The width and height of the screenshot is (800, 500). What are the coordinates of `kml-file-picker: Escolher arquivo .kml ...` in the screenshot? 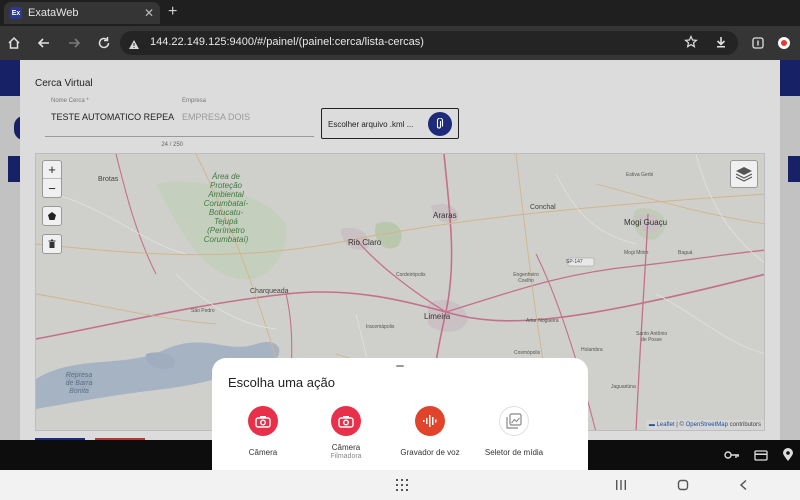 It's located at (390, 123).